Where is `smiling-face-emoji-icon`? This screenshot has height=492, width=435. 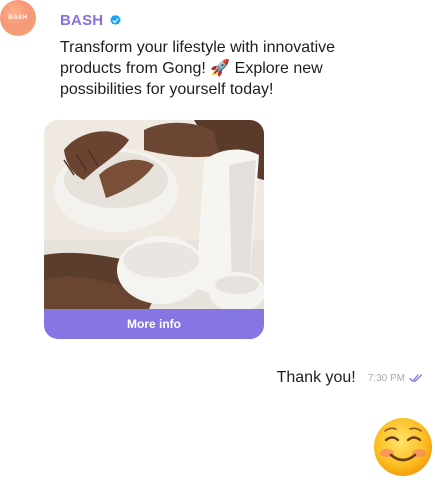 smiling-face-emoji-icon is located at coordinates (403, 447).